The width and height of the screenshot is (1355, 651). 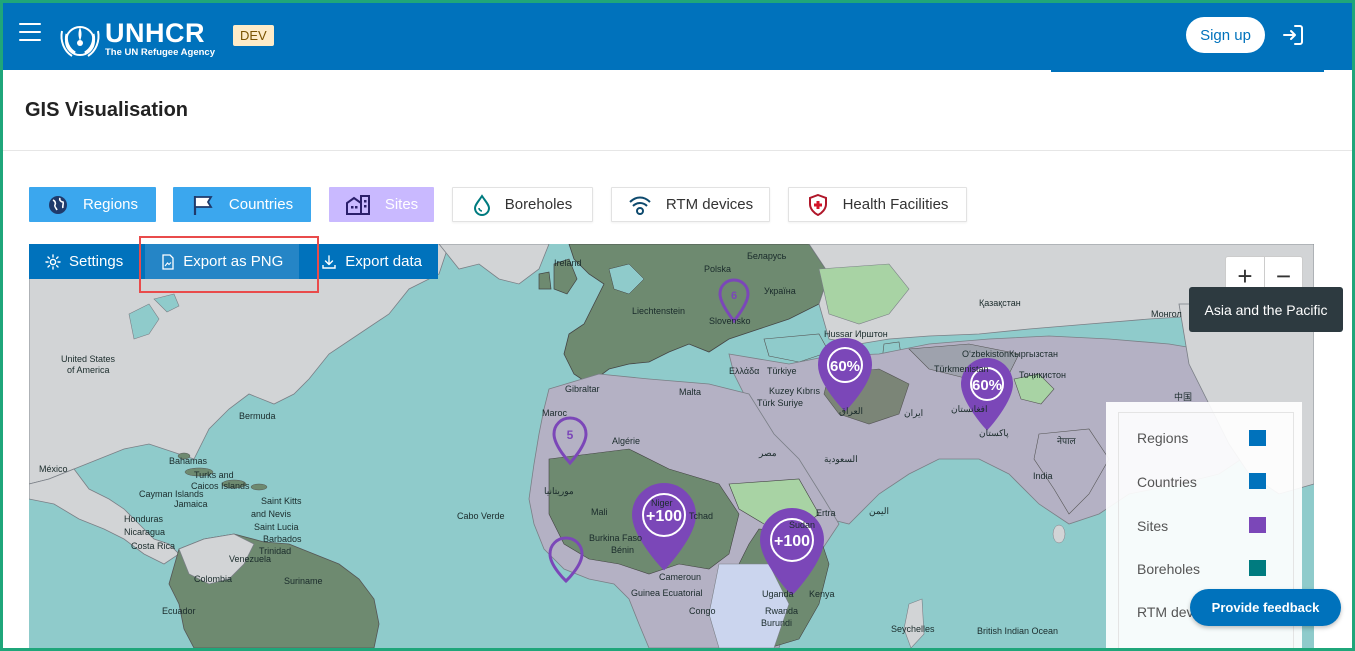 What do you see at coordinates (969, 409) in the screenshot?
I see `map-label: افغانستان` at bounding box center [969, 409].